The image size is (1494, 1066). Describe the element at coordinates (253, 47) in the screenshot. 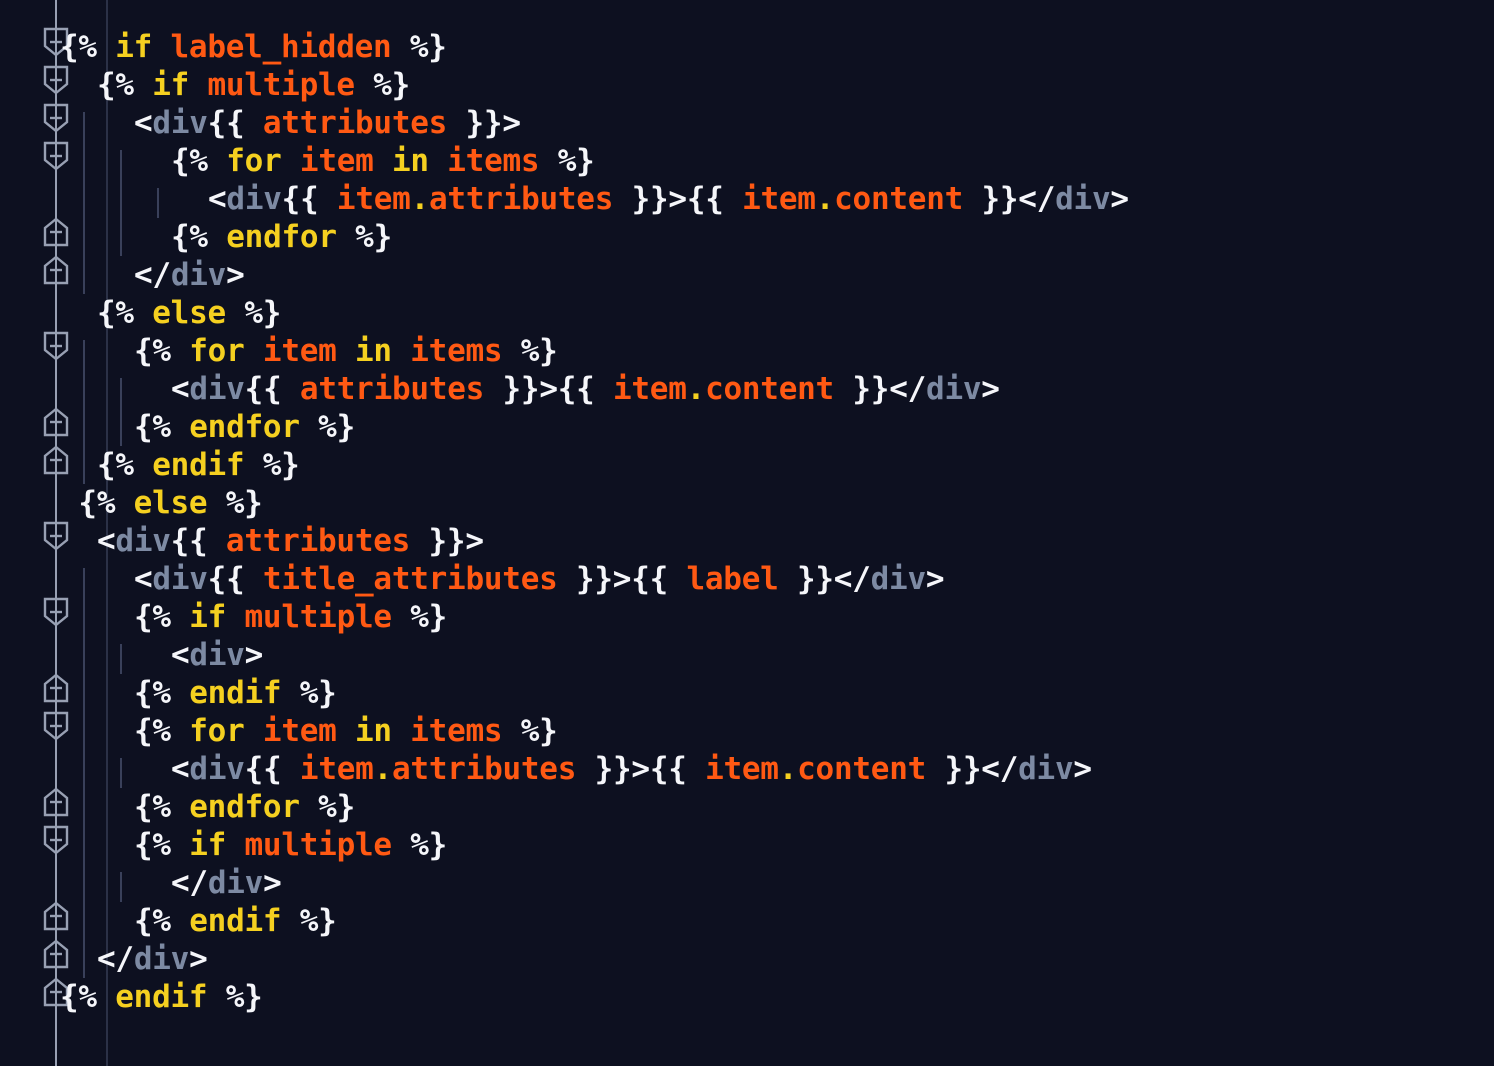

I see `code-line: {% if label_hidden %}` at that location.